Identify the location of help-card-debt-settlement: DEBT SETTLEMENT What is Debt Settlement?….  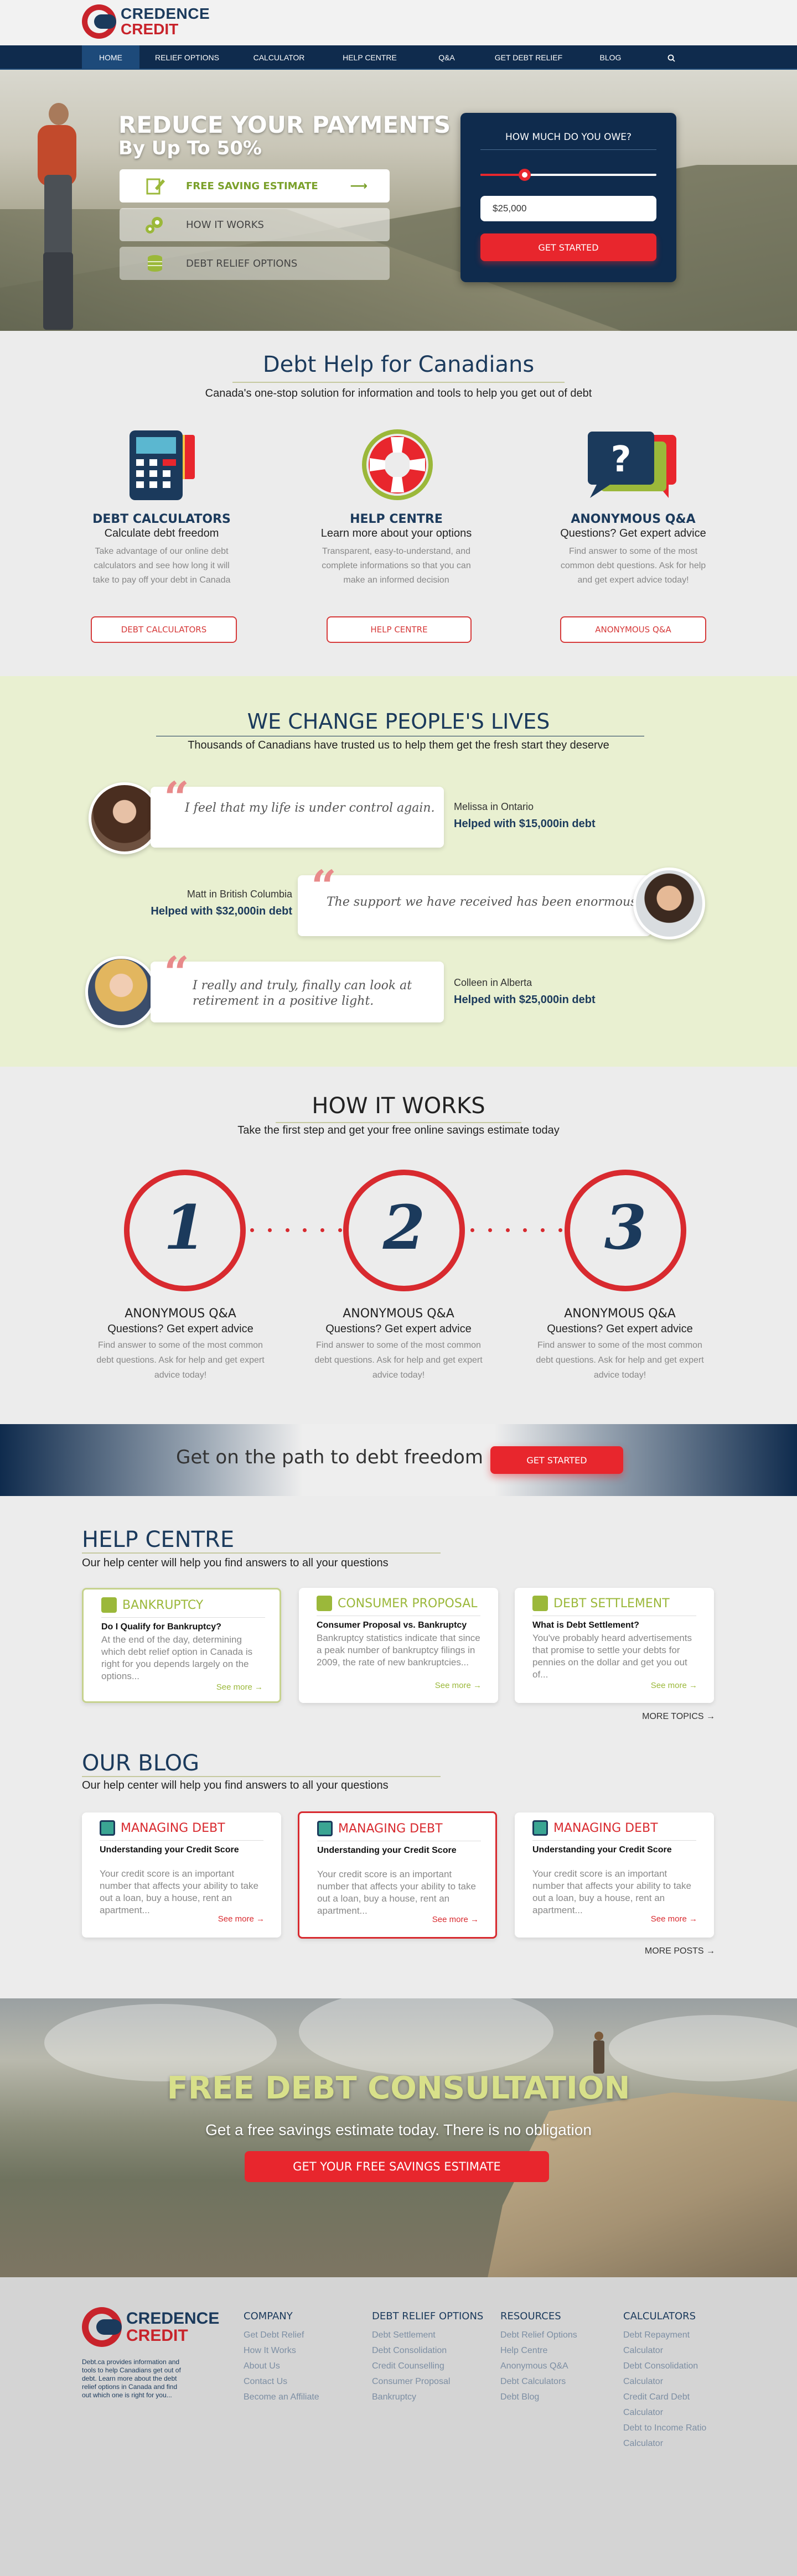
(614, 1645).